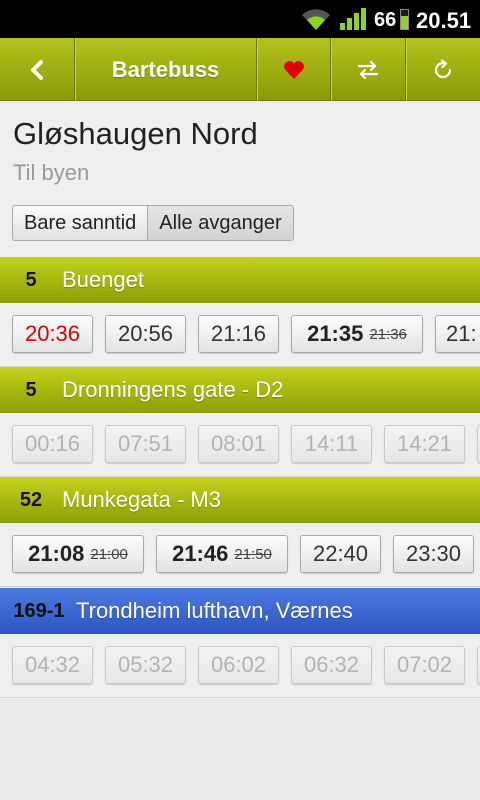 This screenshot has width=480, height=800. Describe the element at coordinates (51, 172) in the screenshot. I see `stop-direction: Til byen` at that location.